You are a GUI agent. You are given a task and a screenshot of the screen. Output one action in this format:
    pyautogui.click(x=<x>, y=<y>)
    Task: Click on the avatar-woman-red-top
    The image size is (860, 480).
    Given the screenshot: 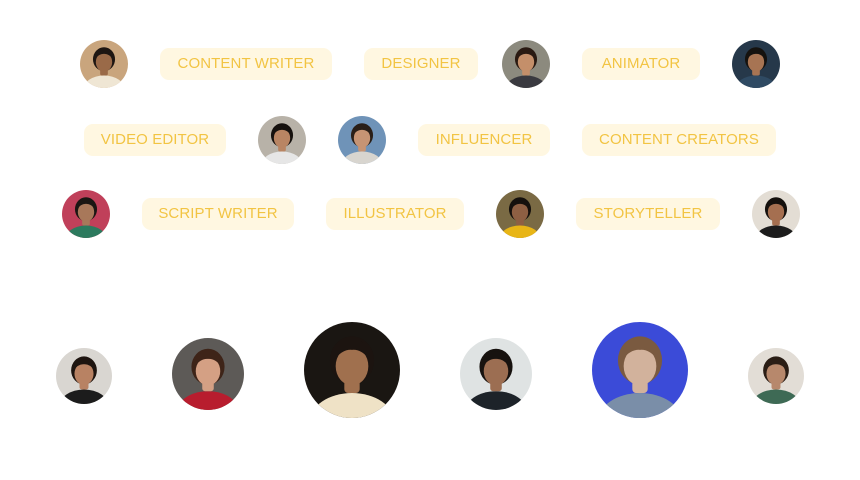 What is the action you would take?
    pyautogui.click(x=208, y=374)
    